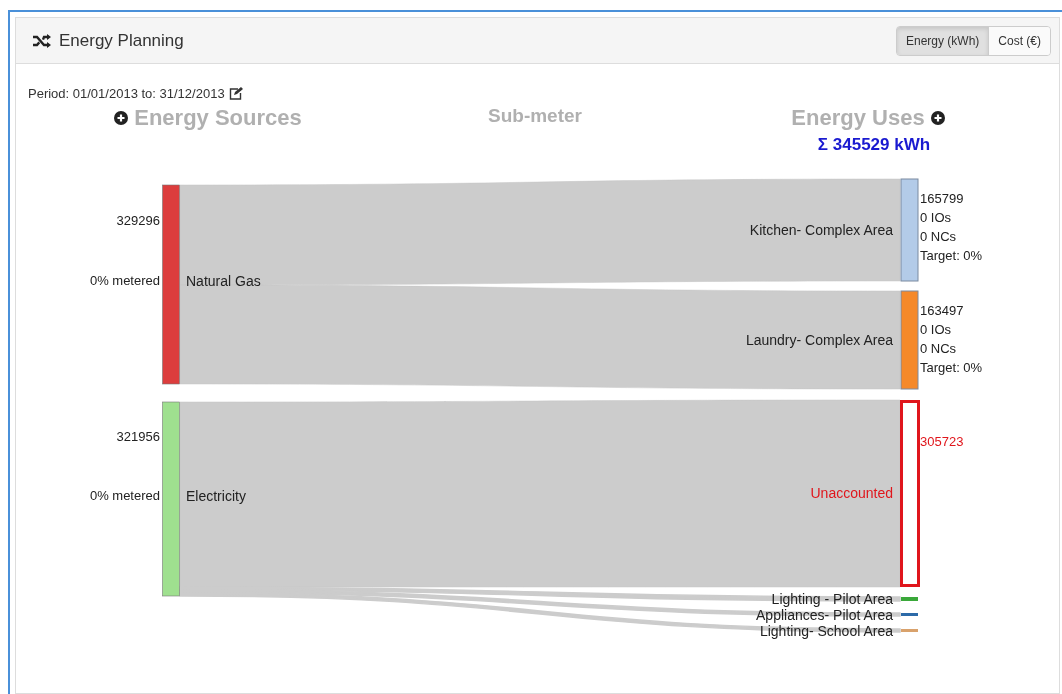 The height and width of the screenshot is (694, 1062). What do you see at coordinates (824, 614) in the screenshot?
I see `use-label: Appliances- Pilot Area` at bounding box center [824, 614].